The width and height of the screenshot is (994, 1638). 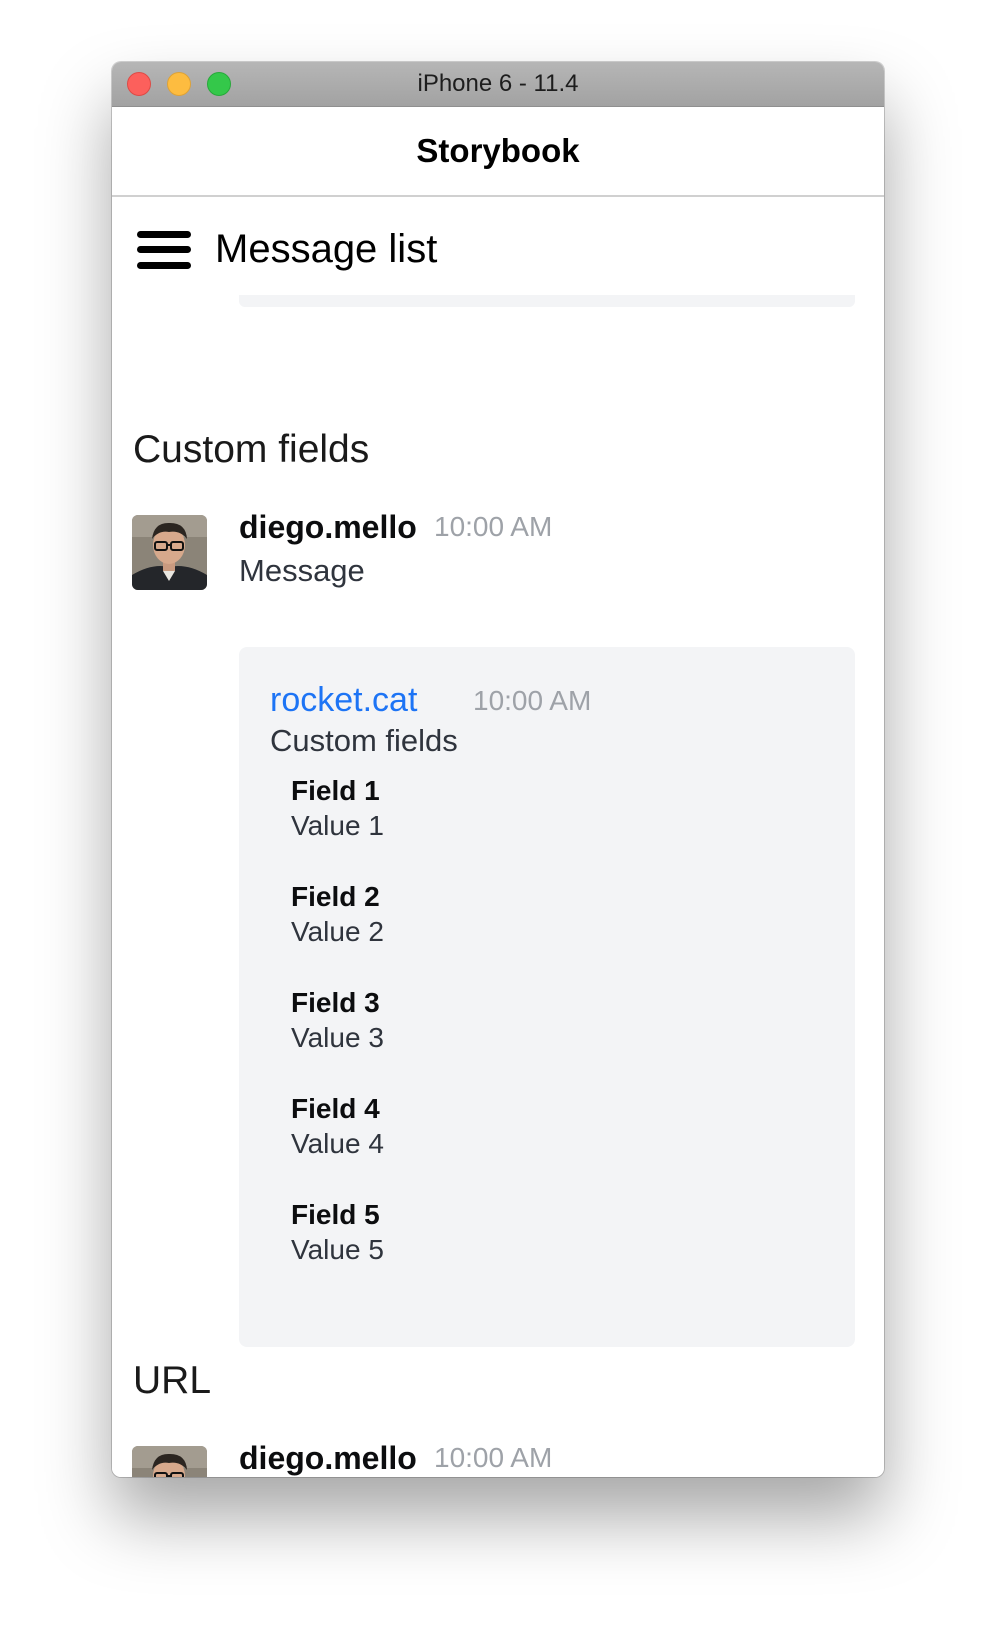 What do you see at coordinates (532, 700) in the screenshot?
I see `attachment-time: 10:00 AM` at bounding box center [532, 700].